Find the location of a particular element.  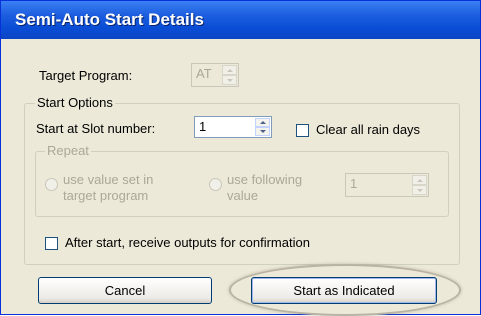

repeat-target-program-label: use value set in target program is located at coordinates (108, 187).